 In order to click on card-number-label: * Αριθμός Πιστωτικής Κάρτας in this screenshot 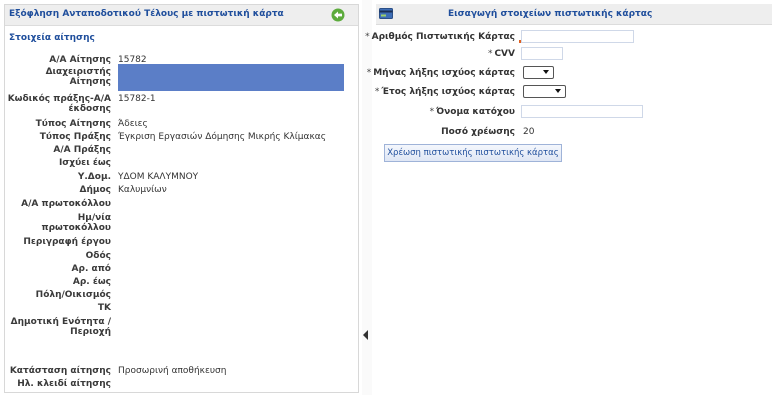, I will do `click(440, 37)`.